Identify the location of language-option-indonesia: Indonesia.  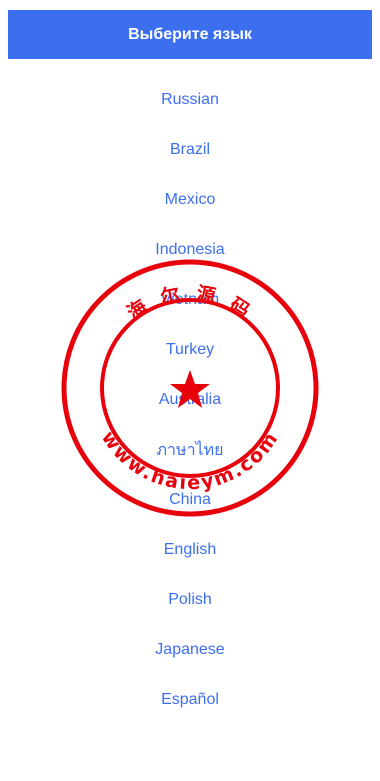
(190, 250).